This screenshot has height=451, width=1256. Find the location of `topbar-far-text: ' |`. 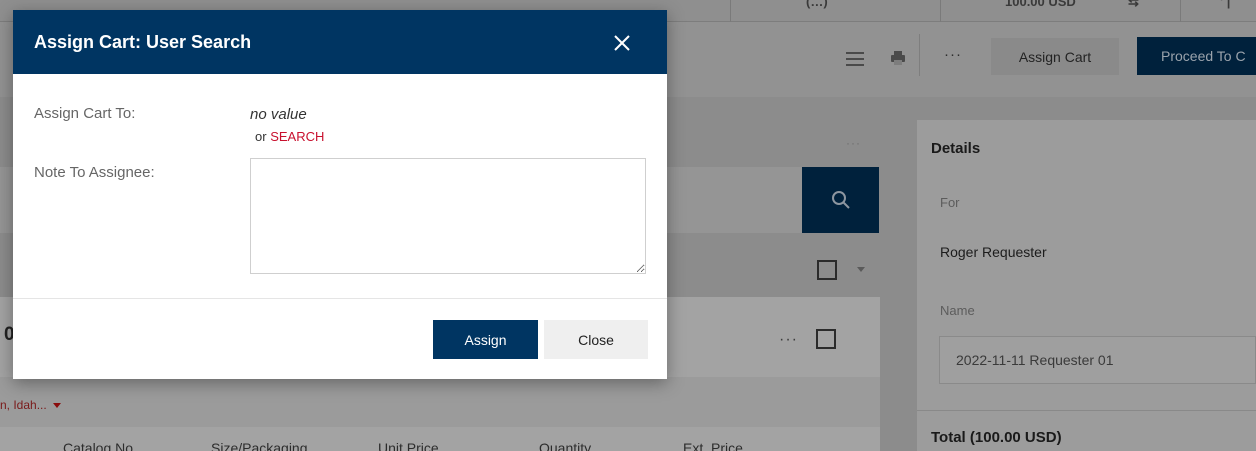

topbar-far-text: ' | is located at coordinates (1225, 4).